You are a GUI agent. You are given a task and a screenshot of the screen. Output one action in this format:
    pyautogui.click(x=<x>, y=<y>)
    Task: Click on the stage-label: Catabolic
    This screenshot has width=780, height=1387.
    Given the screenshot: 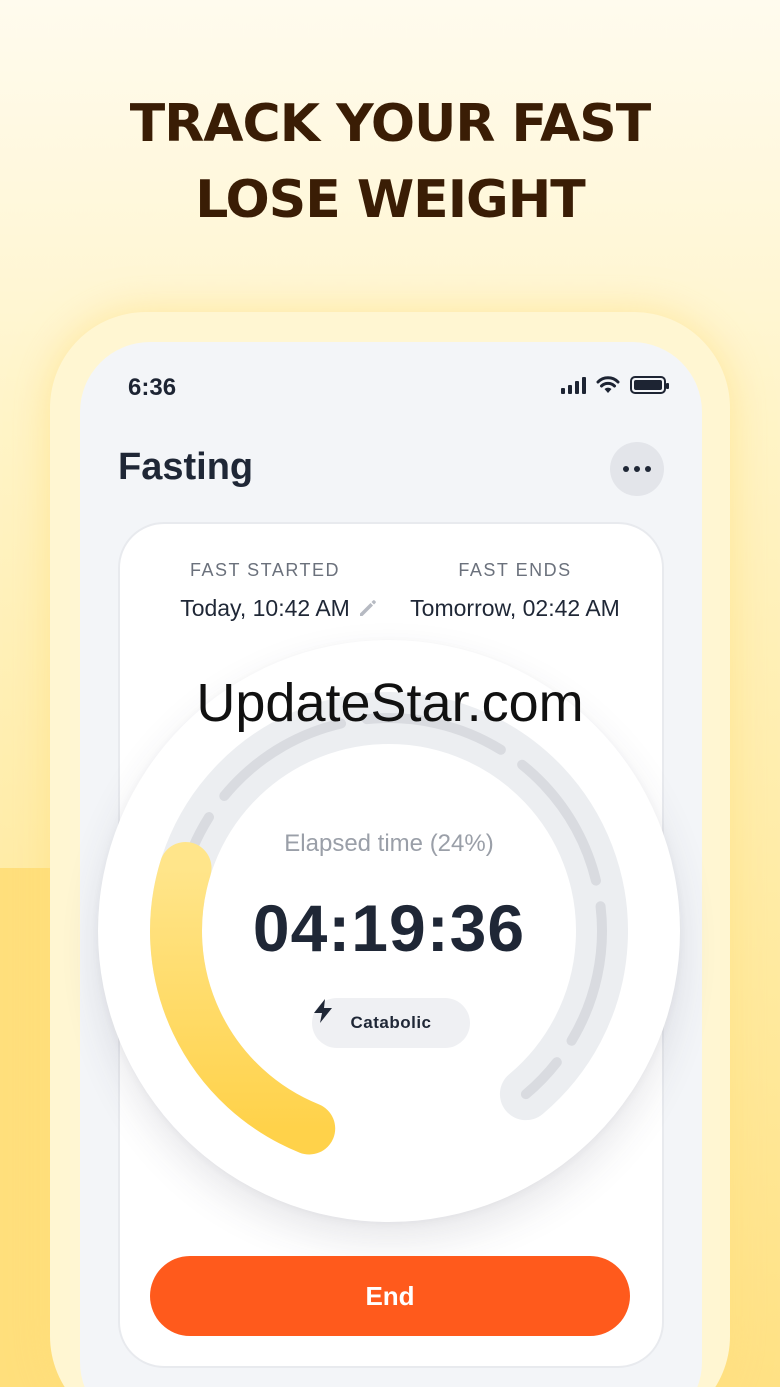 What is the action you would take?
    pyautogui.click(x=391, y=1022)
    